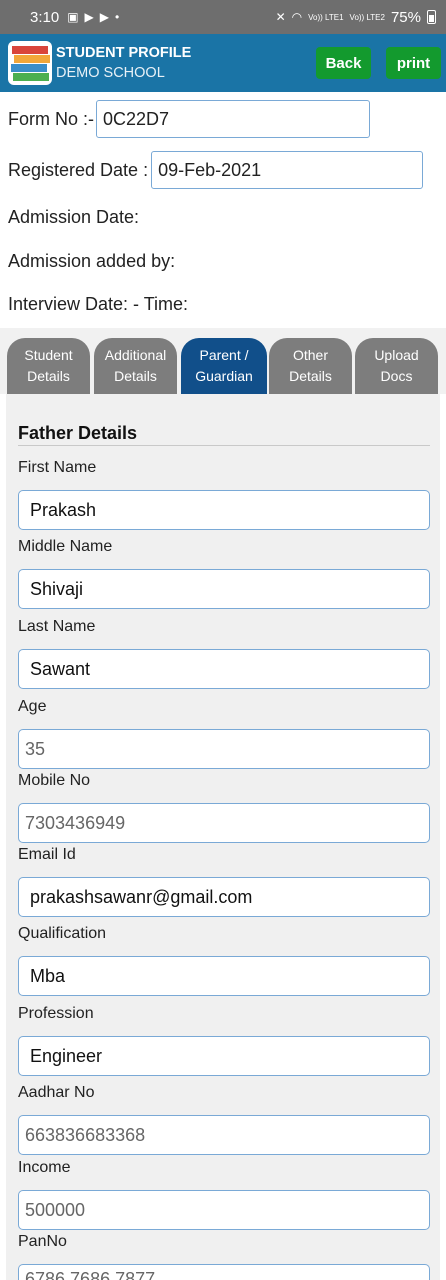  What do you see at coordinates (78, 433) in the screenshot?
I see `section-title: Father Details` at bounding box center [78, 433].